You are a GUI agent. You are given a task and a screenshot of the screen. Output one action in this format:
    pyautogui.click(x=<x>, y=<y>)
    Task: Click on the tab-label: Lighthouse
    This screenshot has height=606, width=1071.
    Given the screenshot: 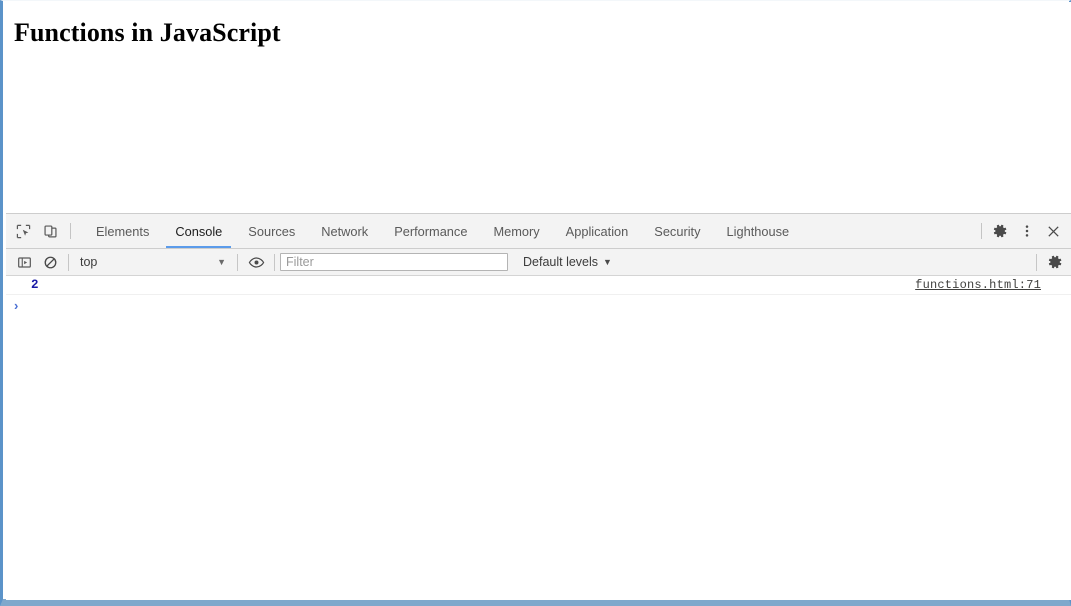 What is the action you would take?
    pyautogui.click(x=758, y=231)
    